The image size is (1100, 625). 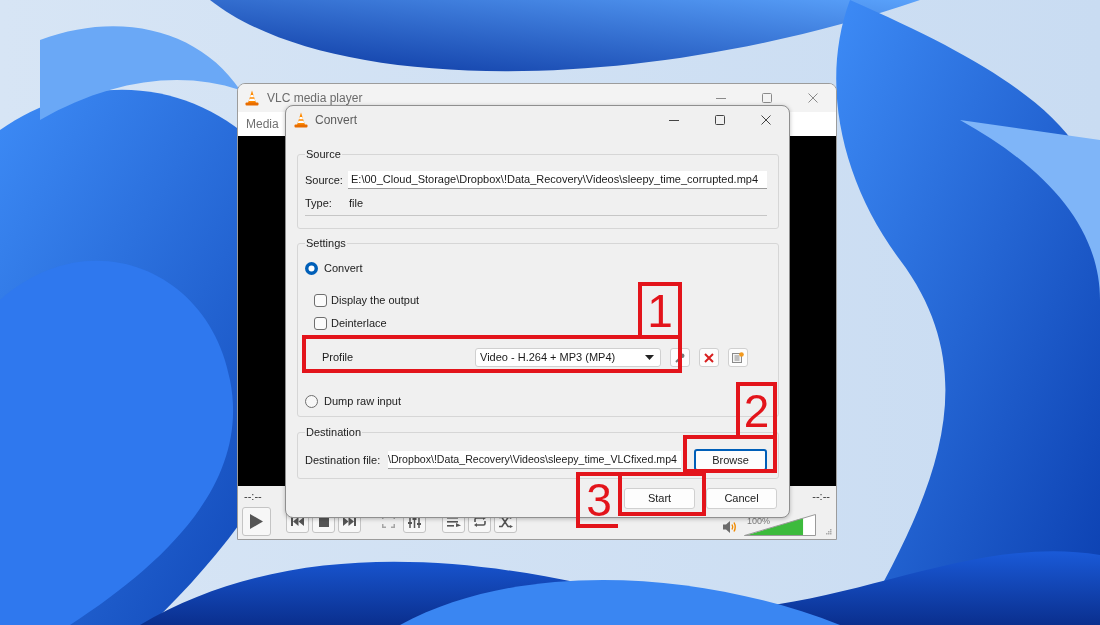 What do you see at coordinates (660, 308) in the screenshot?
I see `step-number: 1` at bounding box center [660, 308].